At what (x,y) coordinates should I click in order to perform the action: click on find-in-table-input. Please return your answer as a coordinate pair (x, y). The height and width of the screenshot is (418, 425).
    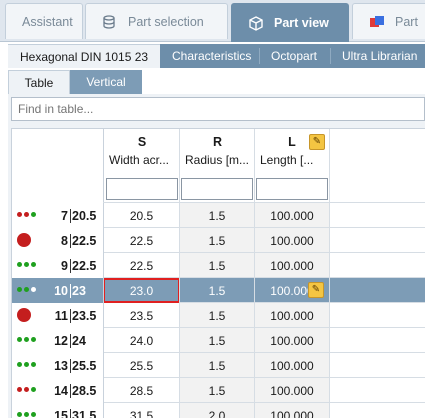
    Looking at the image, I should click on (218, 109).